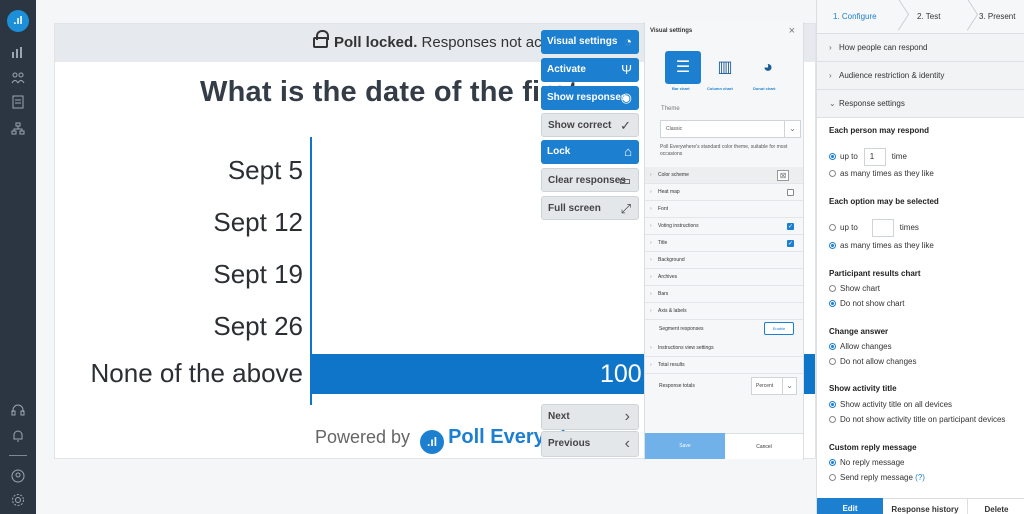  I want to click on no-reply-option: No reply message, so click(866, 463).